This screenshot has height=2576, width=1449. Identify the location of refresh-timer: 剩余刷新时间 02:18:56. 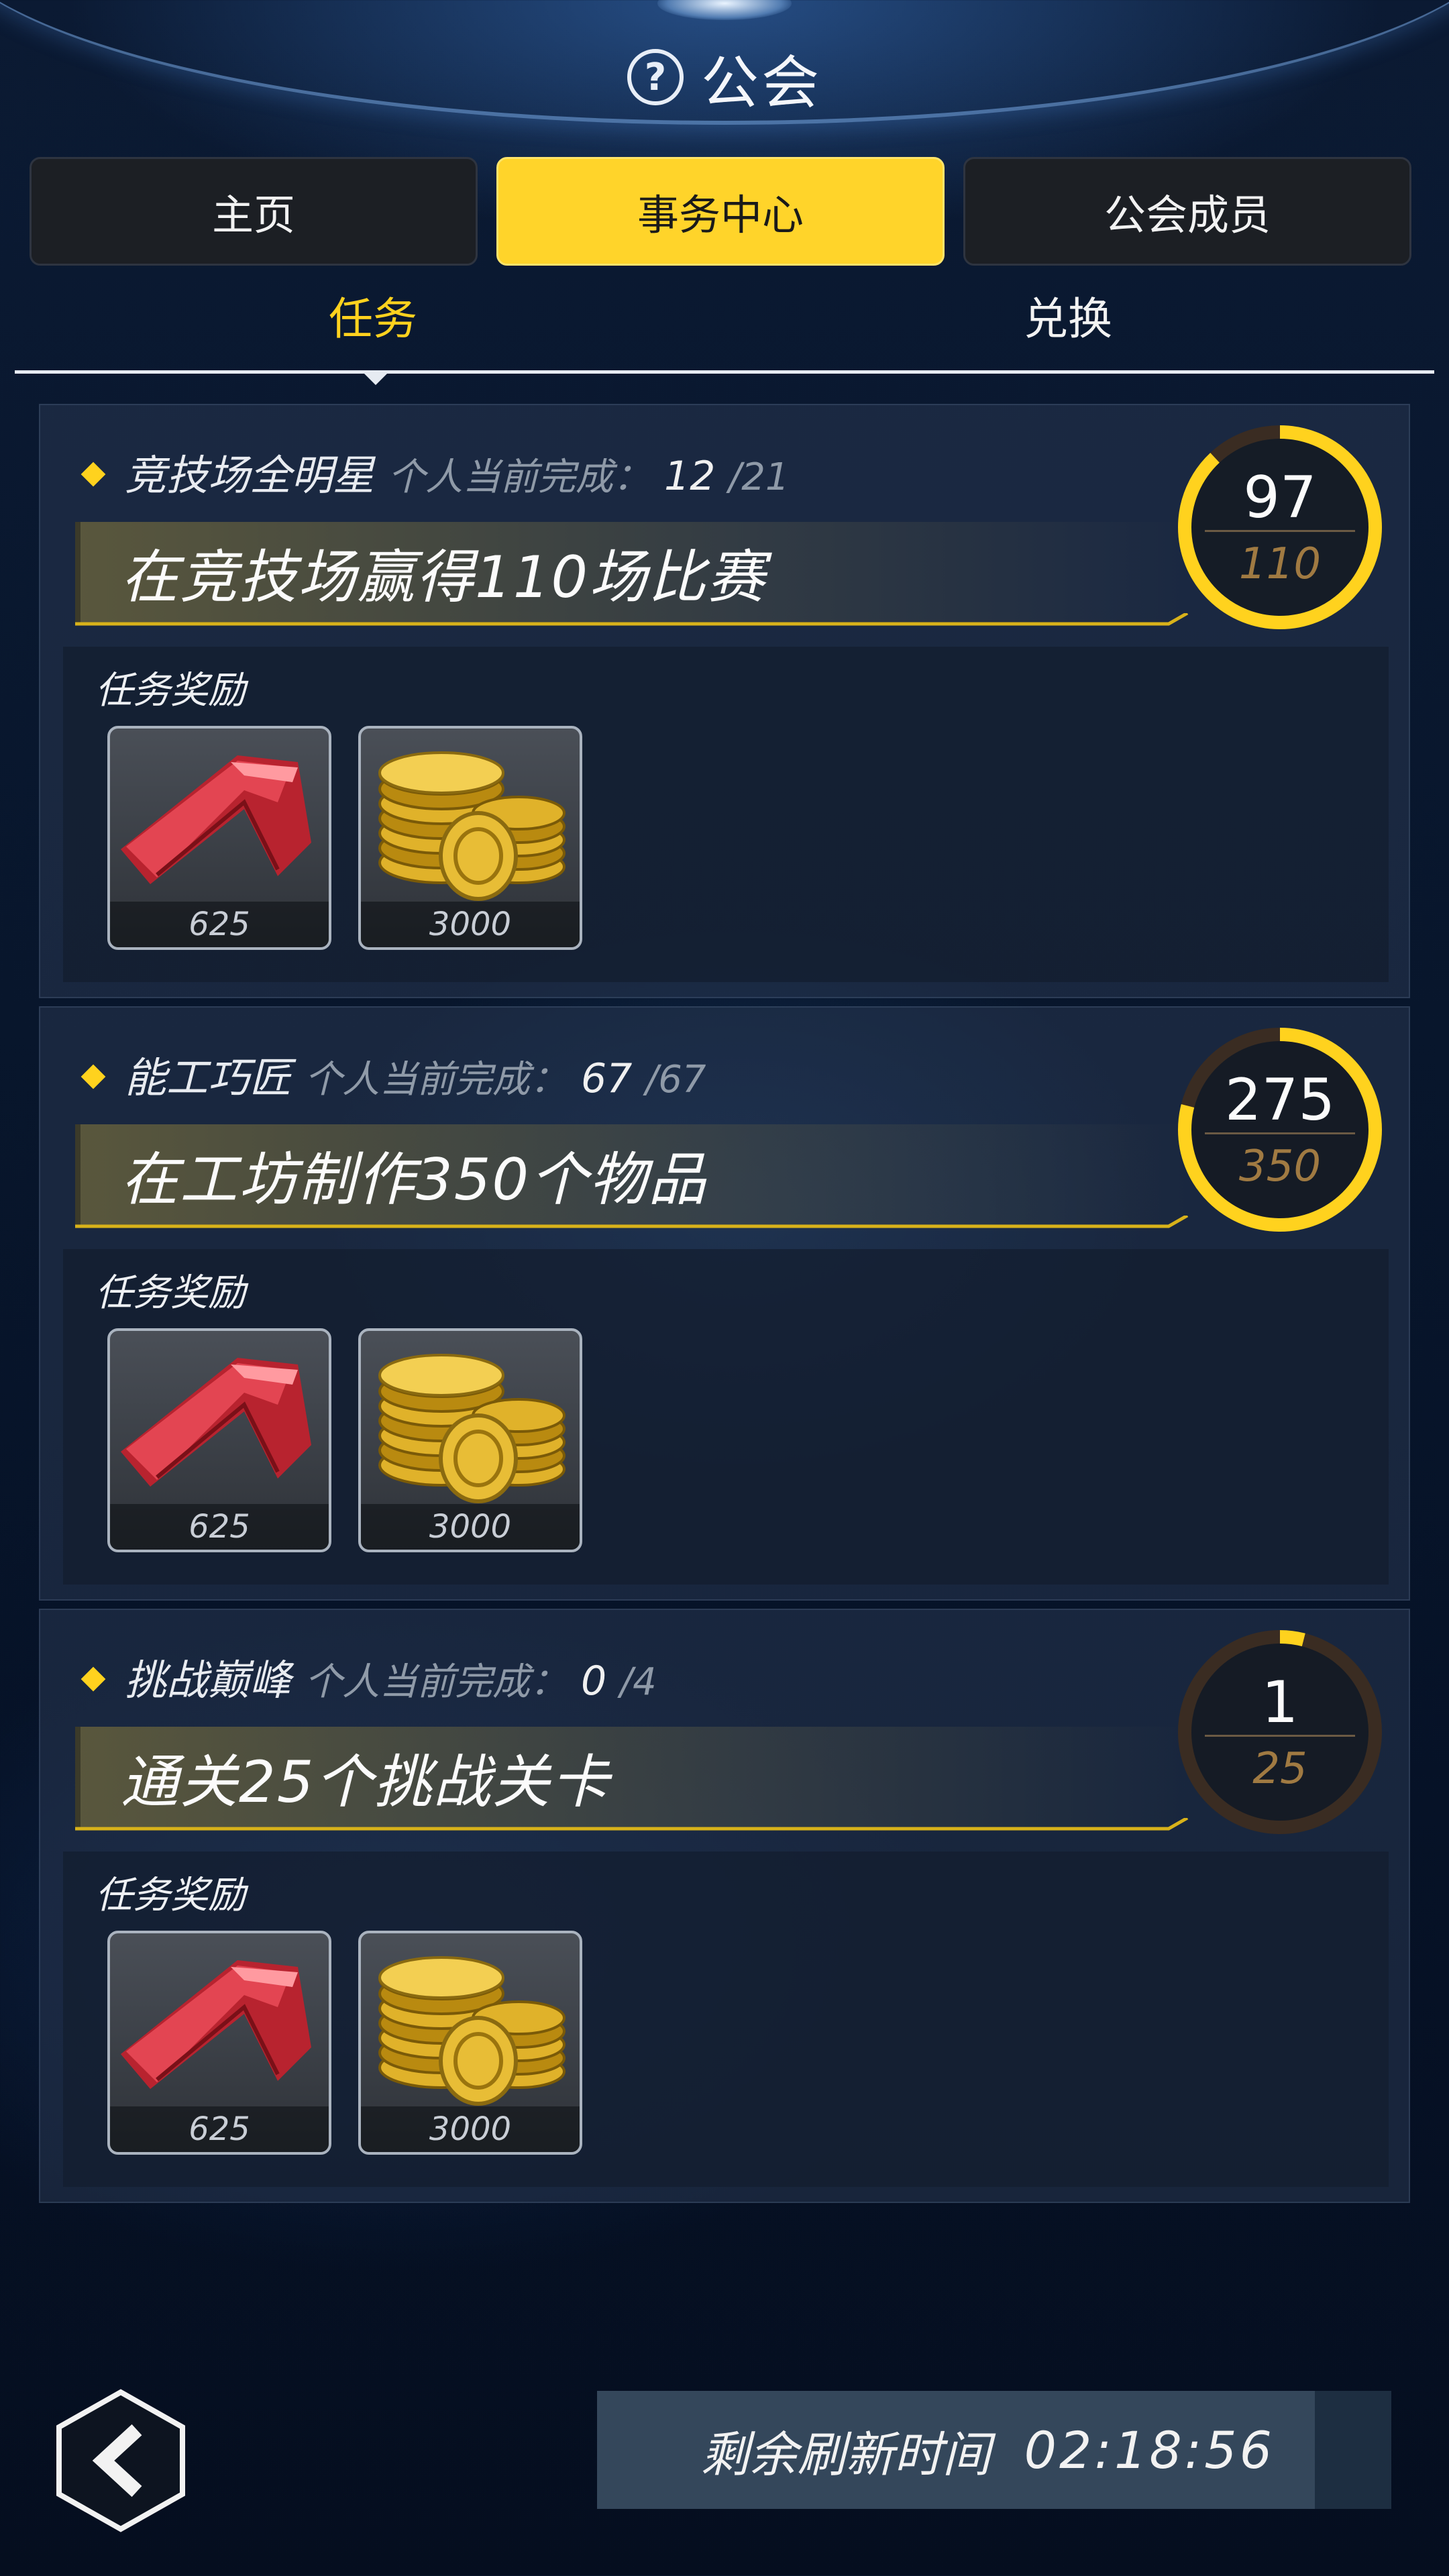
(956, 2450).